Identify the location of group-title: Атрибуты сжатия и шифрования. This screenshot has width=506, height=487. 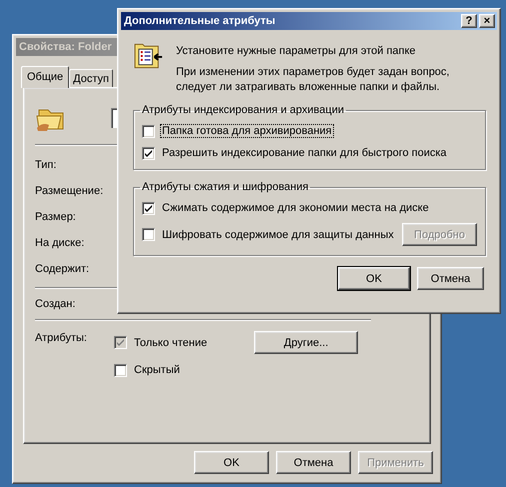
(225, 187).